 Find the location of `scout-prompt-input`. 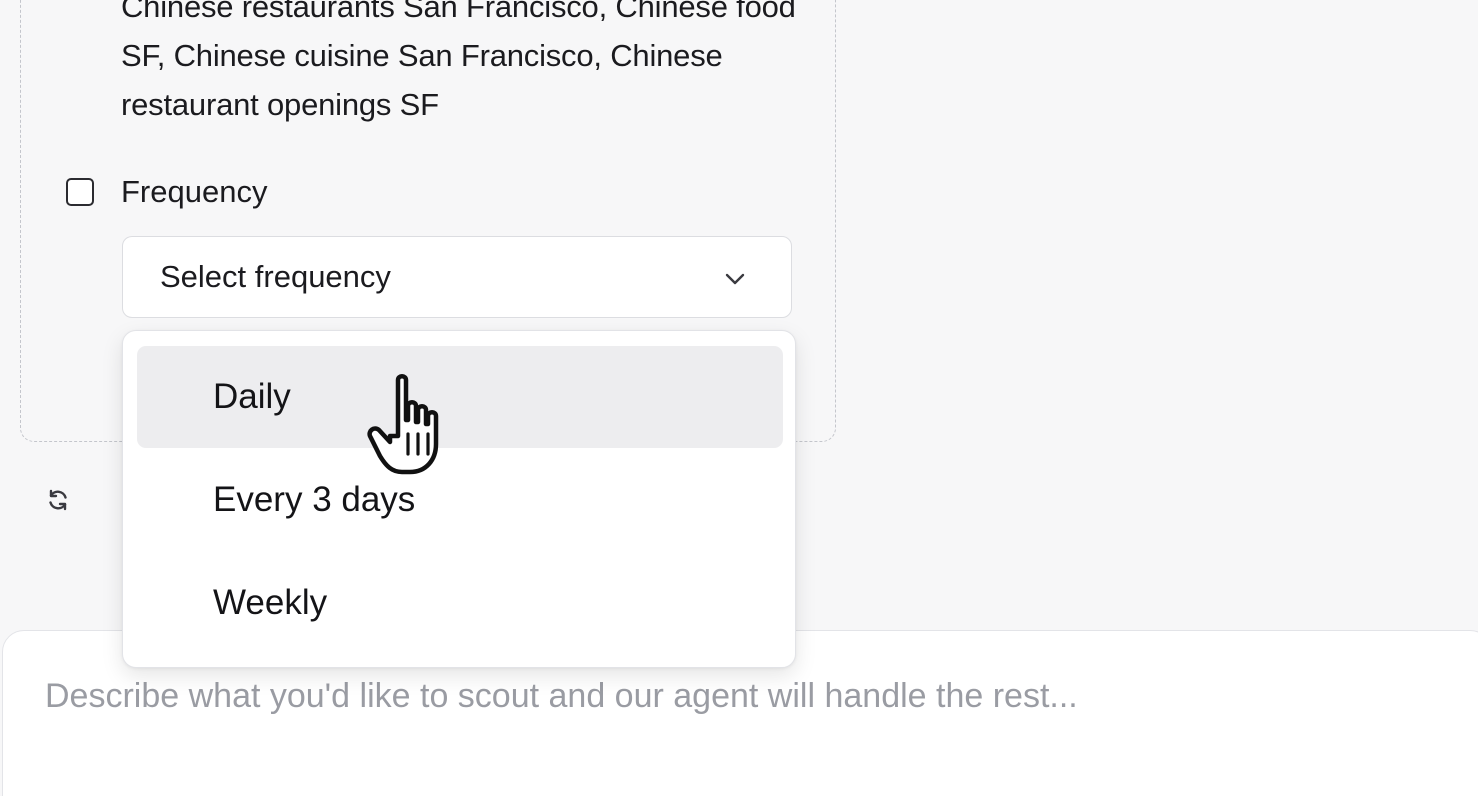

scout-prompt-input is located at coordinates (745, 696).